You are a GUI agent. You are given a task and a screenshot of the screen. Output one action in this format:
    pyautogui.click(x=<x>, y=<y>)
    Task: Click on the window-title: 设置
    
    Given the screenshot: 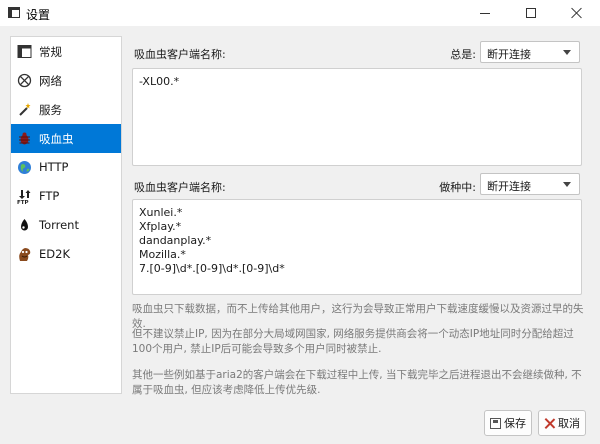 What is the action you would take?
    pyautogui.click(x=38, y=15)
    